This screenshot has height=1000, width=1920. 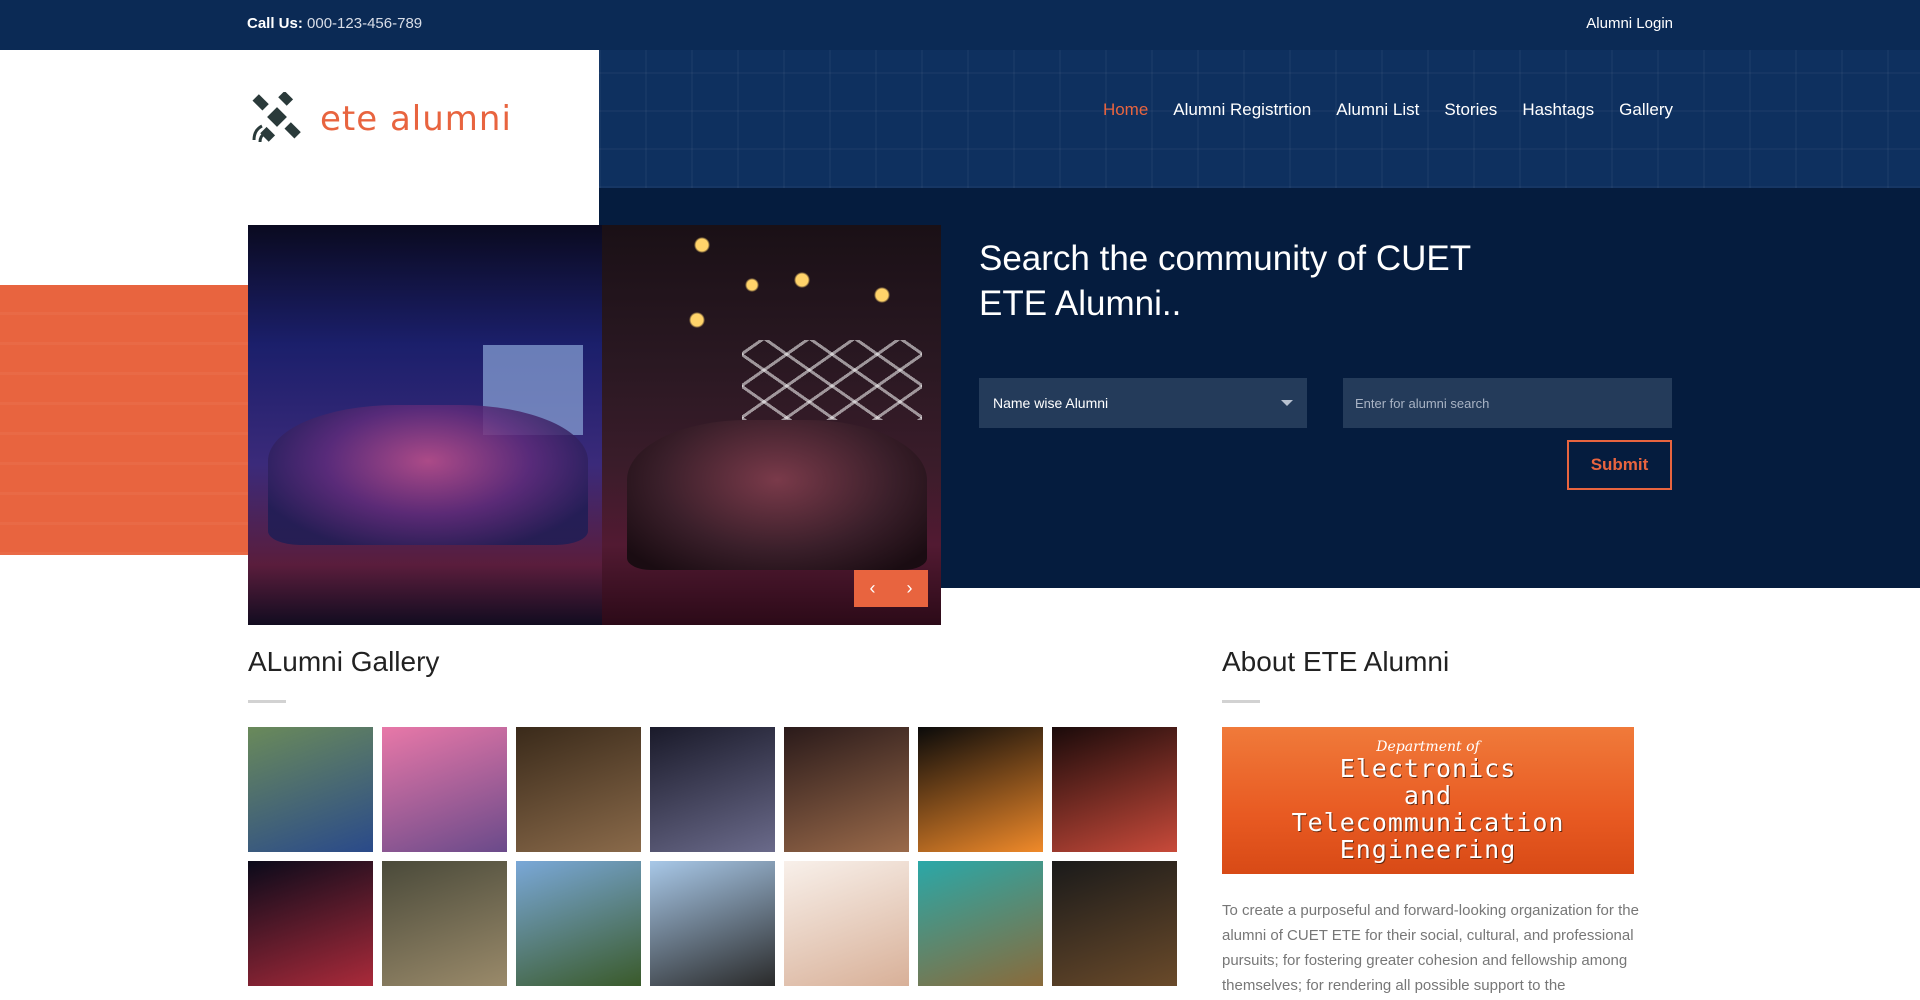 What do you see at coordinates (275, 23) in the screenshot?
I see `call-label: Call Us:` at bounding box center [275, 23].